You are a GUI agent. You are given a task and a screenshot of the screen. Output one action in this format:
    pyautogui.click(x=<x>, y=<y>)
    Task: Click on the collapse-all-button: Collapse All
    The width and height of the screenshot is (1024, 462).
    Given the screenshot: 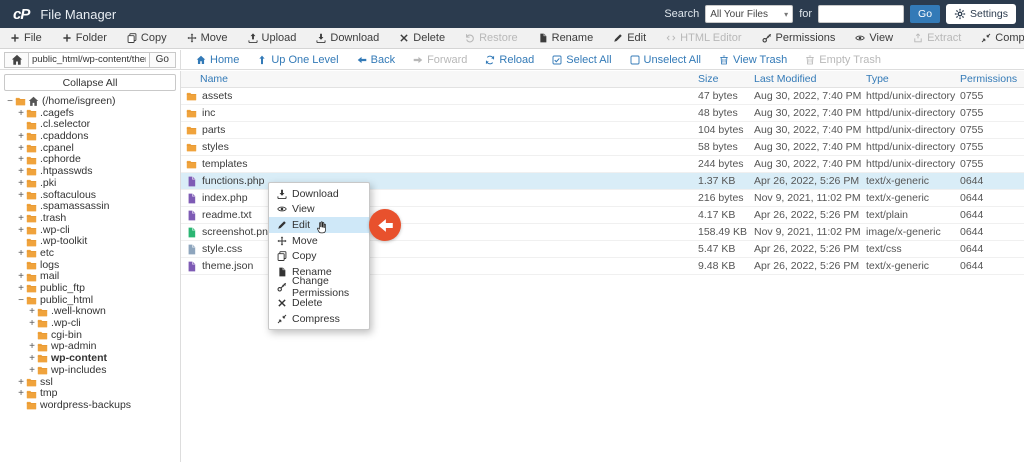 What is the action you would take?
    pyautogui.click(x=90, y=82)
    